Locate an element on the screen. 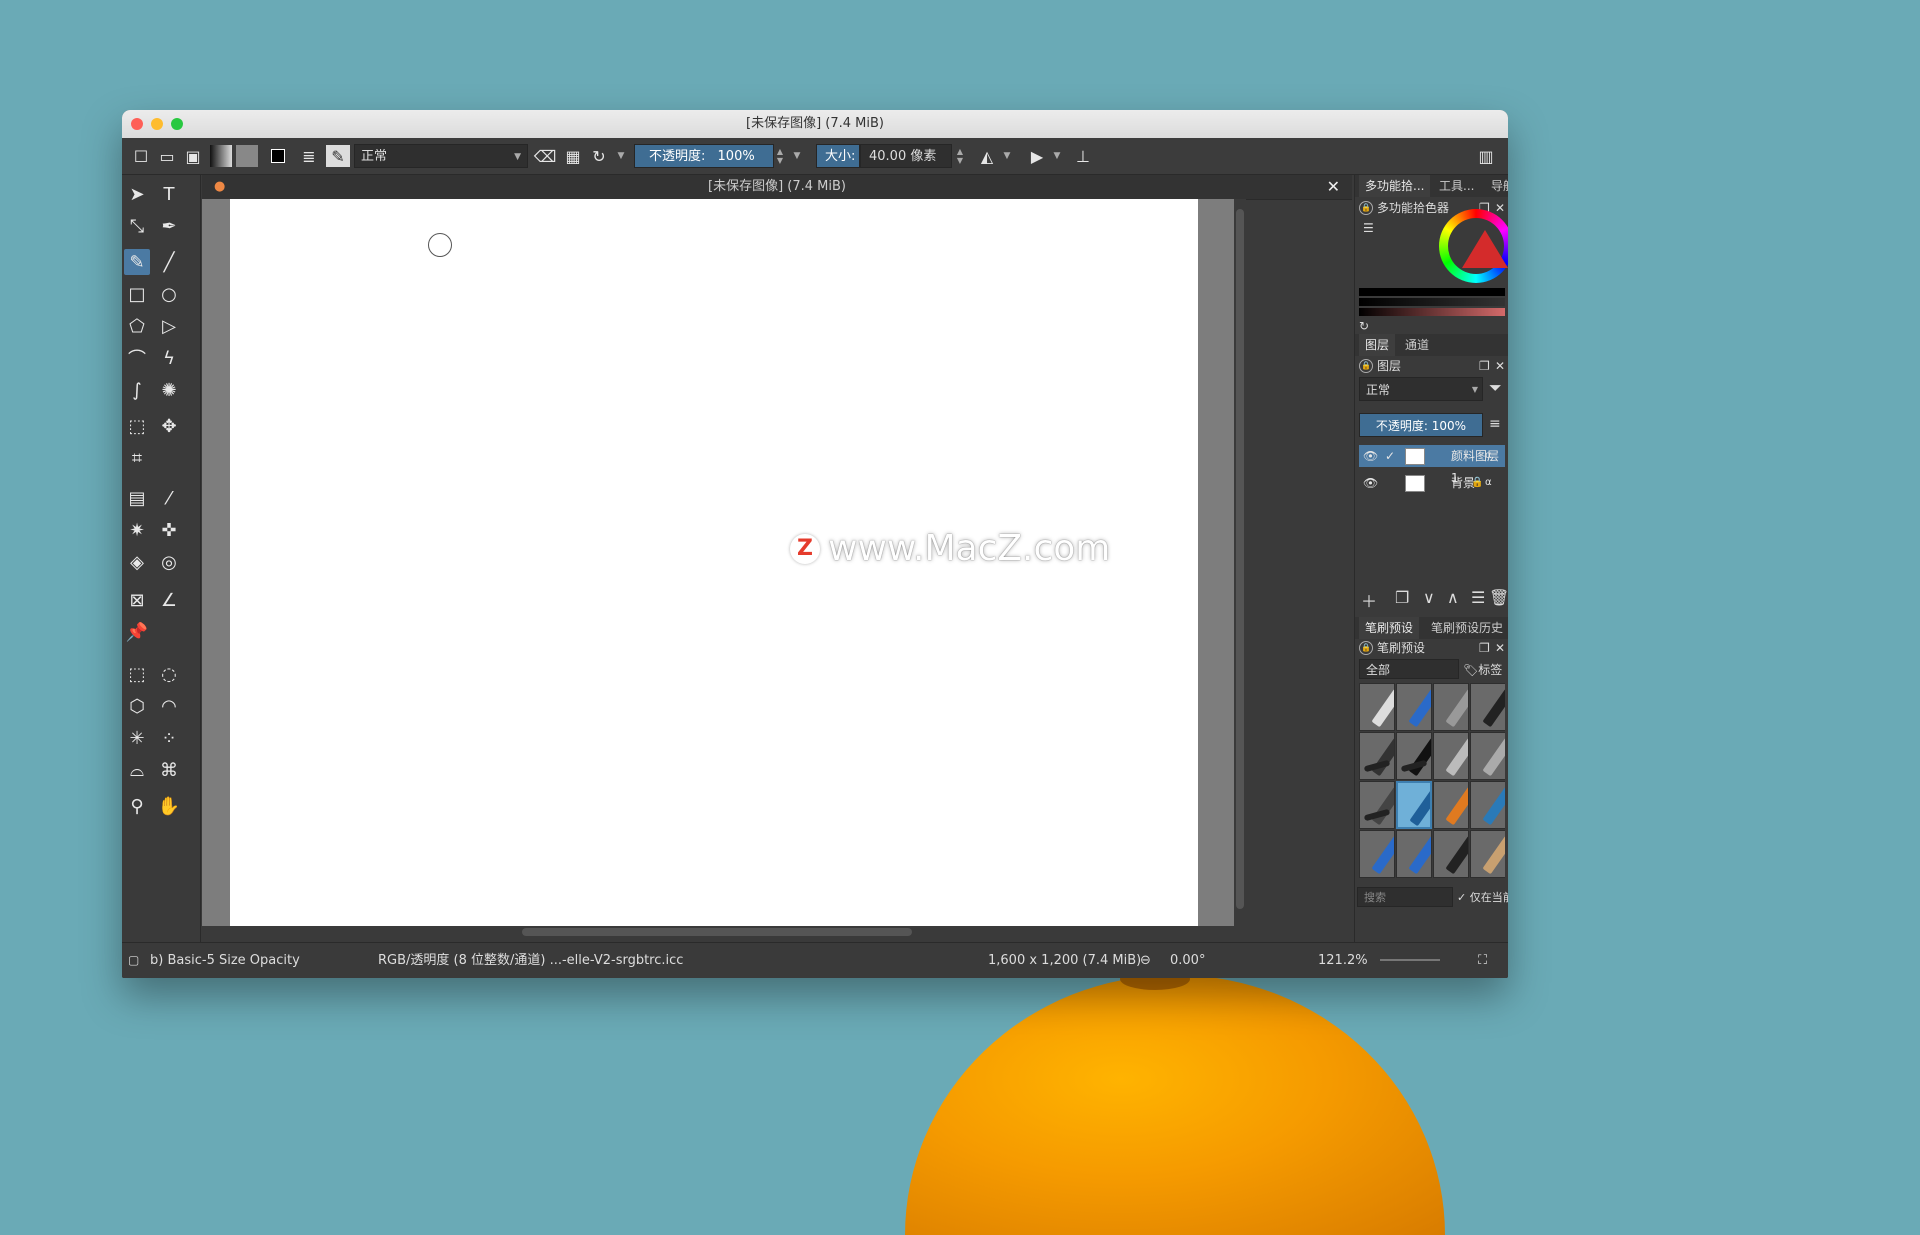 The width and height of the screenshot is (1920, 1235). saturation-slider is located at coordinates (1432, 312).